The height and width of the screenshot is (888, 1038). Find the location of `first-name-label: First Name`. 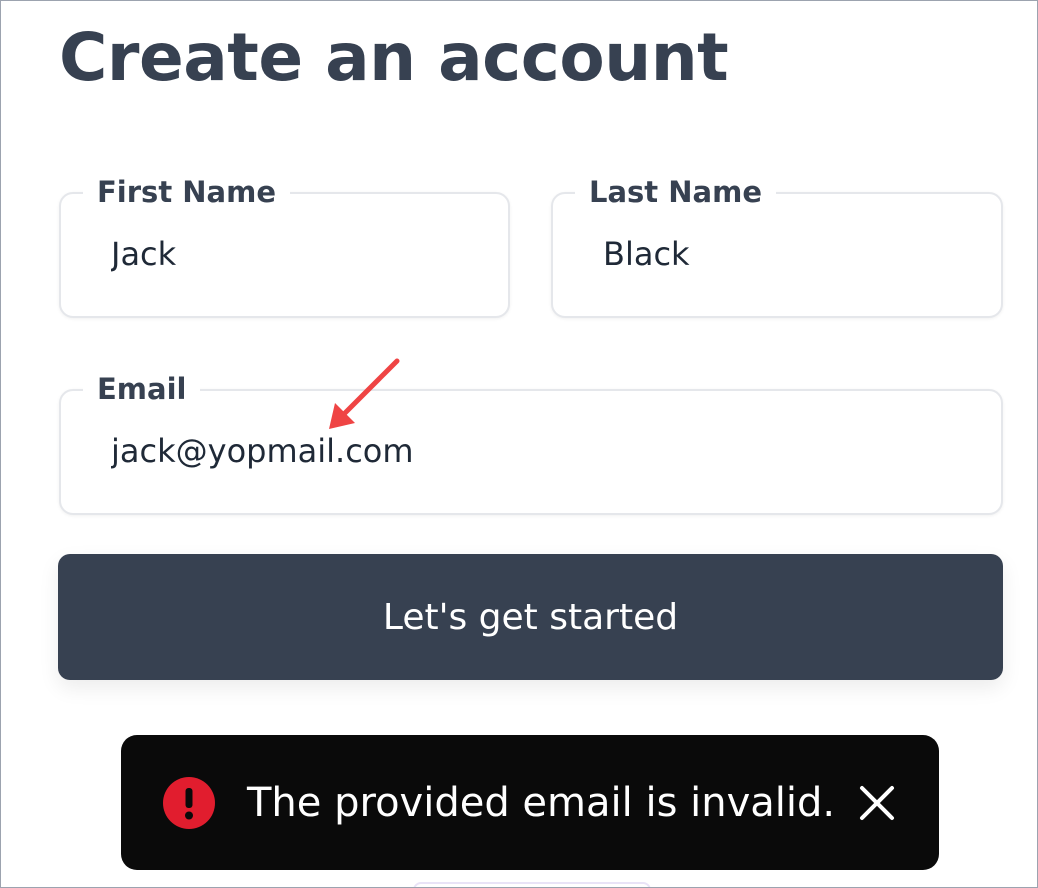

first-name-label: First Name is located at coordinates (186, 192).